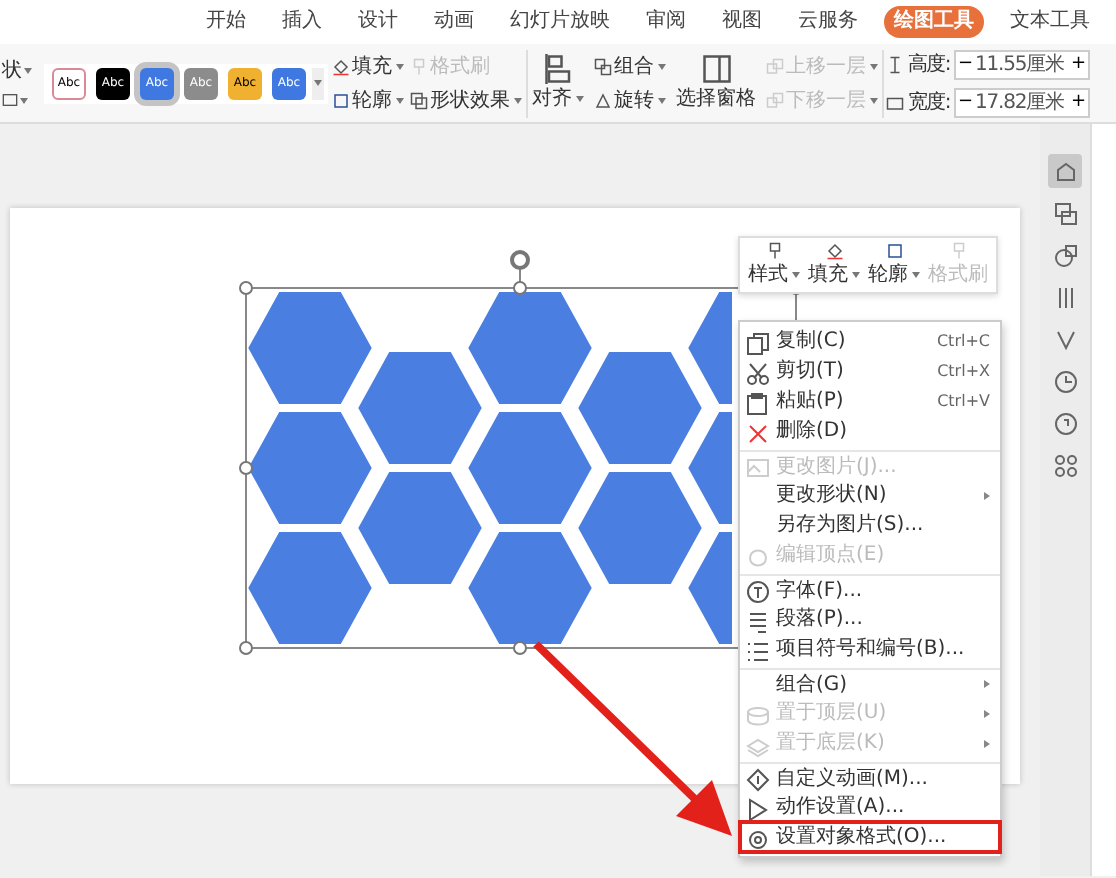  I want to click on apps-icon, so click(1065, 465).